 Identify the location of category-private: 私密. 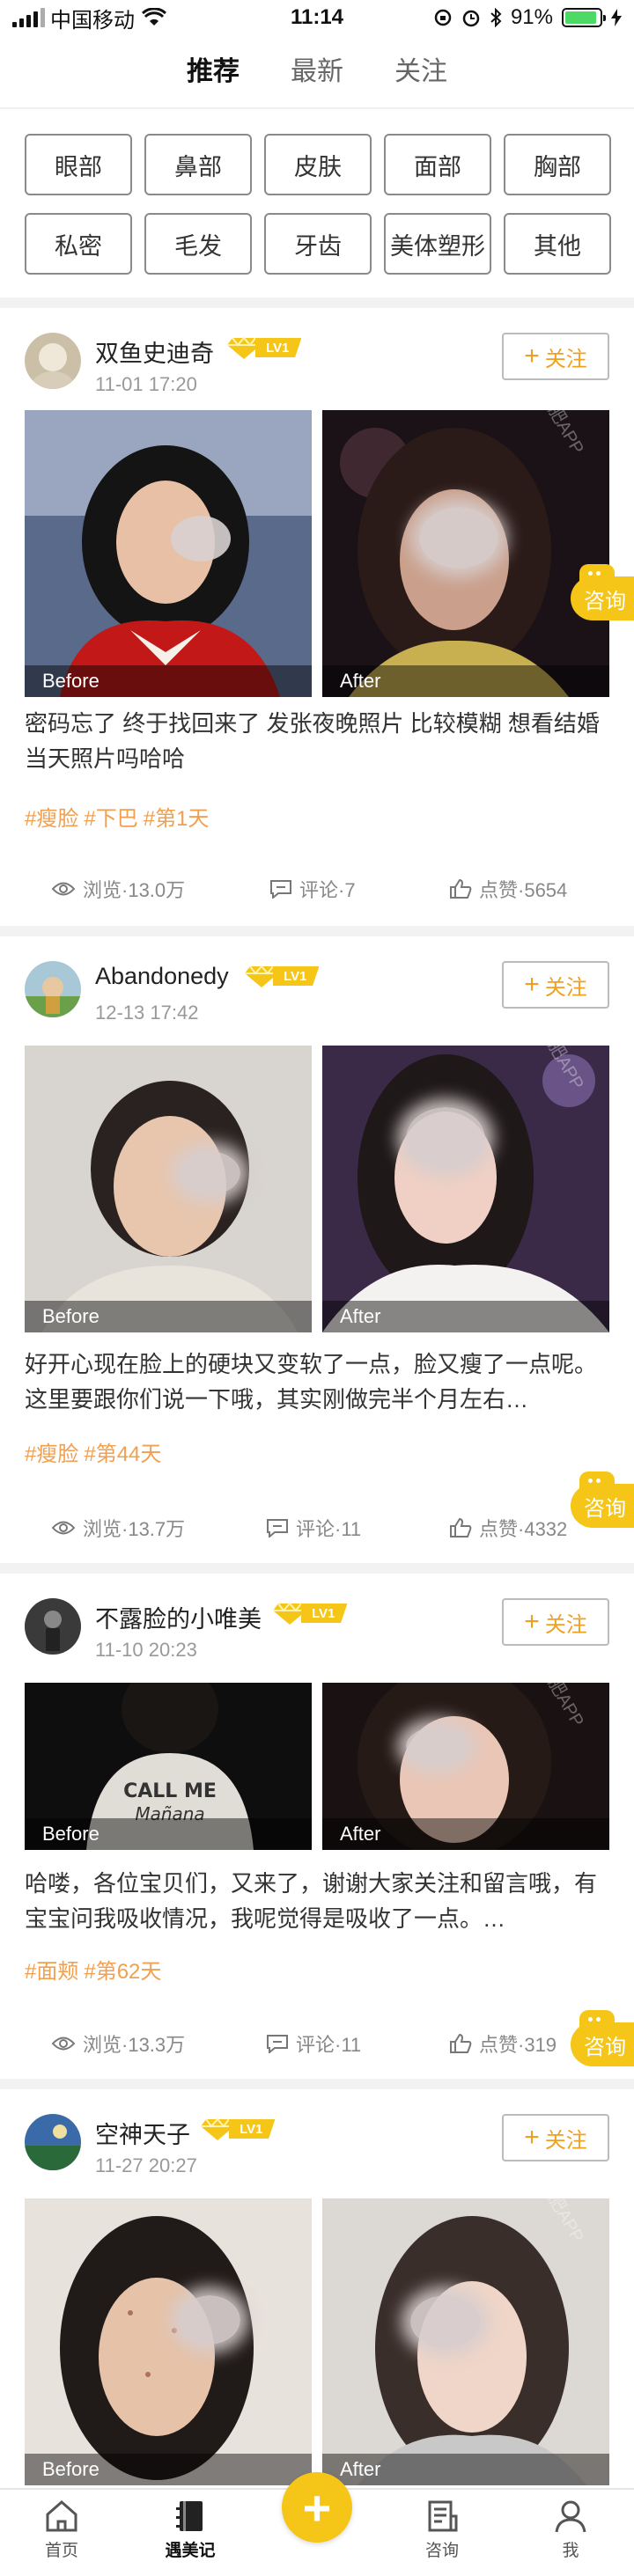
(78, 244).